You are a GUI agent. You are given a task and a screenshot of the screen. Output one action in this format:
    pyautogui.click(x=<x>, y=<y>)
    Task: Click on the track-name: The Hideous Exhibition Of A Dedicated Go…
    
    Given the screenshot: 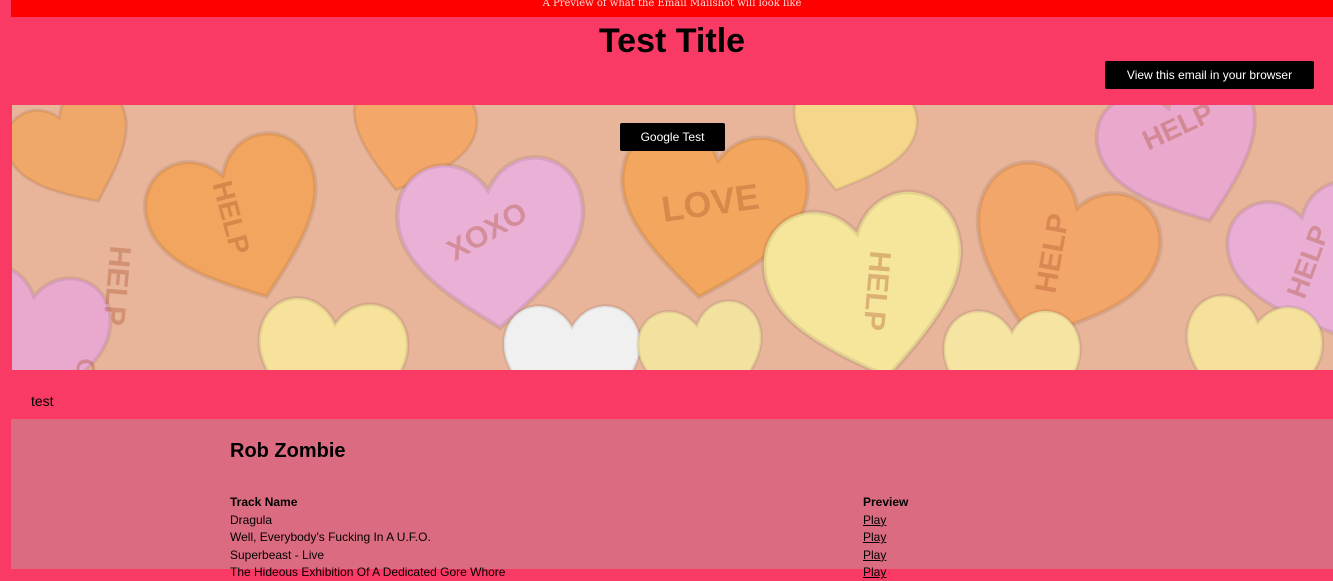 What is the action you would take?
    pyautogui.click(x=546, y=572)
    